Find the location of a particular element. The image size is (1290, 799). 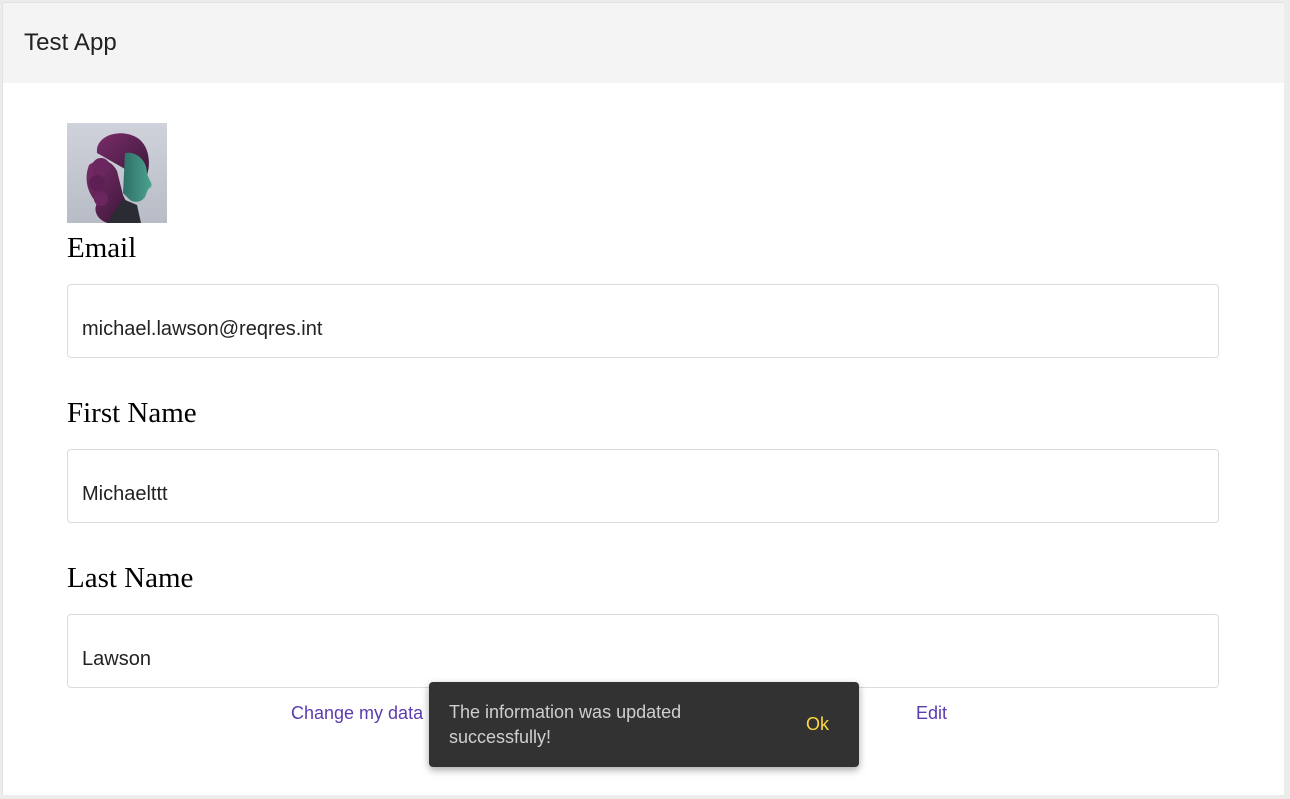

email-value: michael.lawson@reqres.int is located at coordinates (202, 329).